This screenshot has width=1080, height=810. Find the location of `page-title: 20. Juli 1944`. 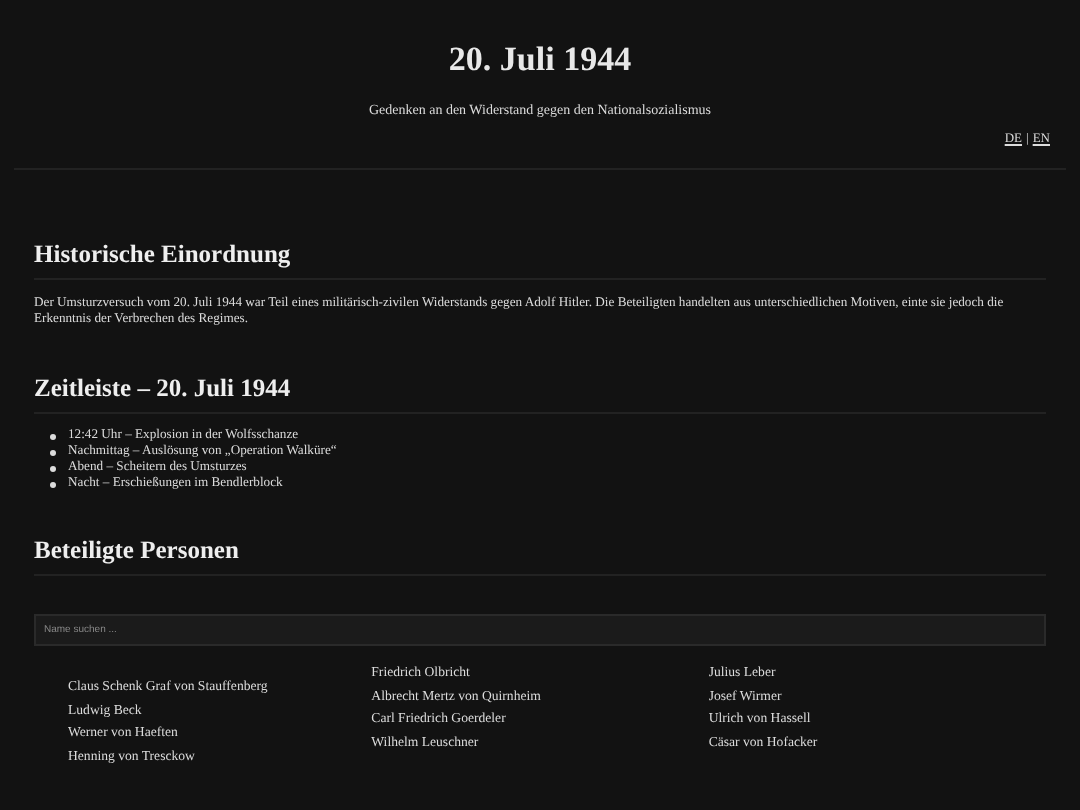

page-title: 20. Juli 1944 is located at coordinates (540, 60).